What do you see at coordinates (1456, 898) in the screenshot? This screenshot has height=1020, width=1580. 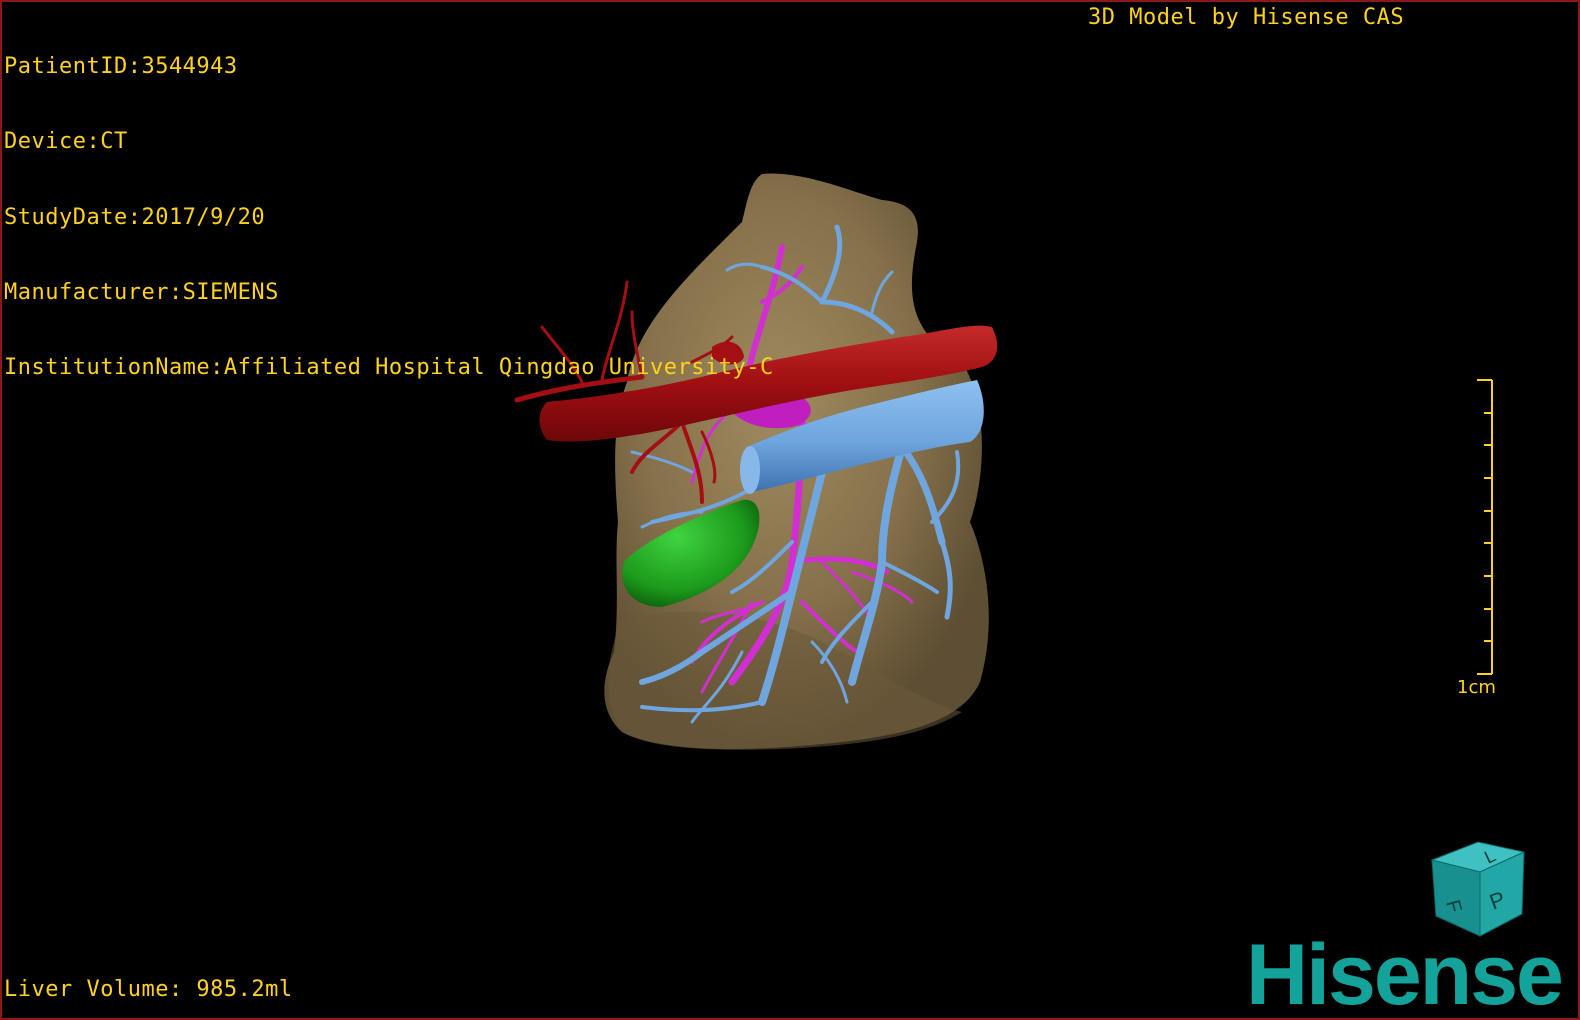 I see `cube-left-face` at bounding box center [1456, 898].